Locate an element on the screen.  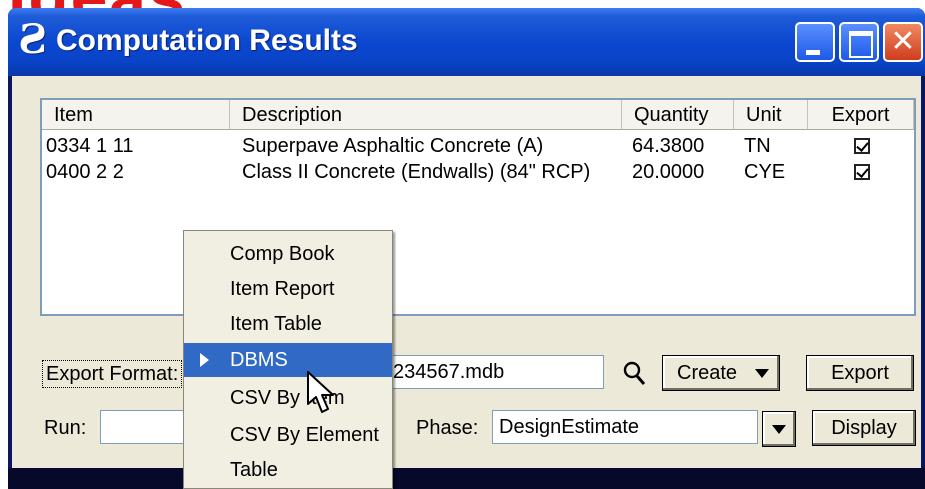
close-button: ✕ is located at coordinates (903, 42).